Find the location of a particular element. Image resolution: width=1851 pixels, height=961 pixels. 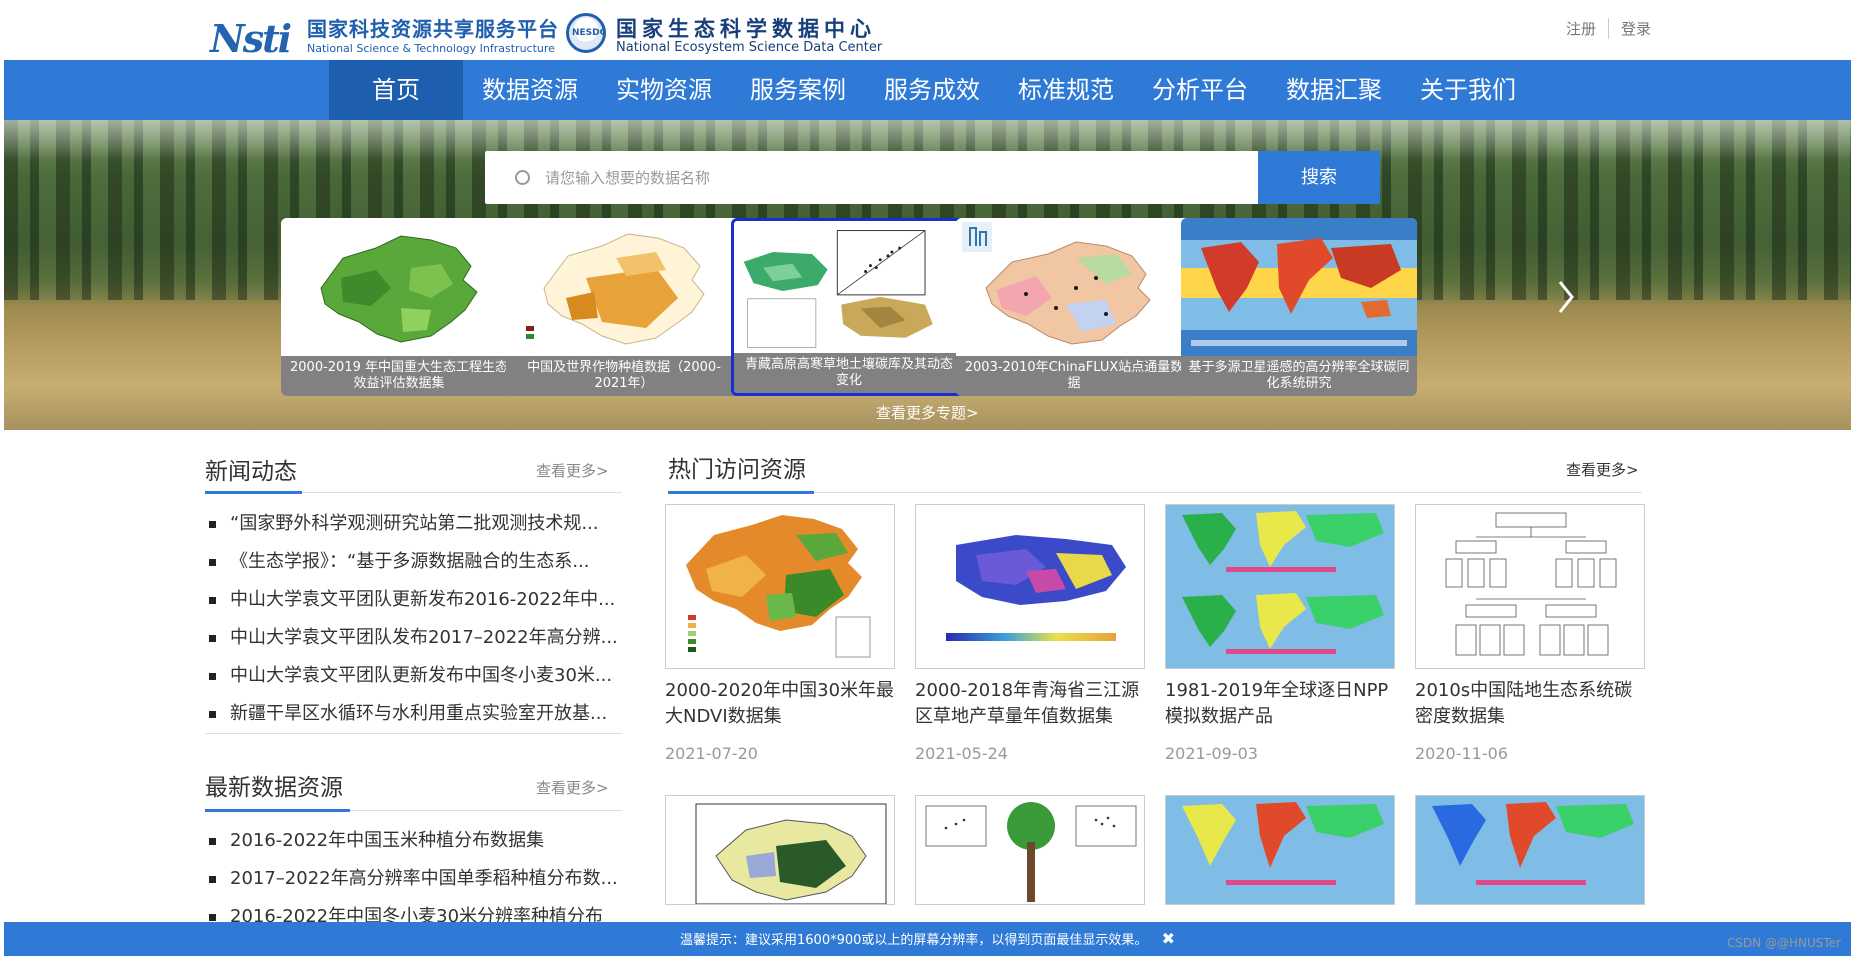

nav-item-service-results: 服务成效 is located at coordinates (932, 90).